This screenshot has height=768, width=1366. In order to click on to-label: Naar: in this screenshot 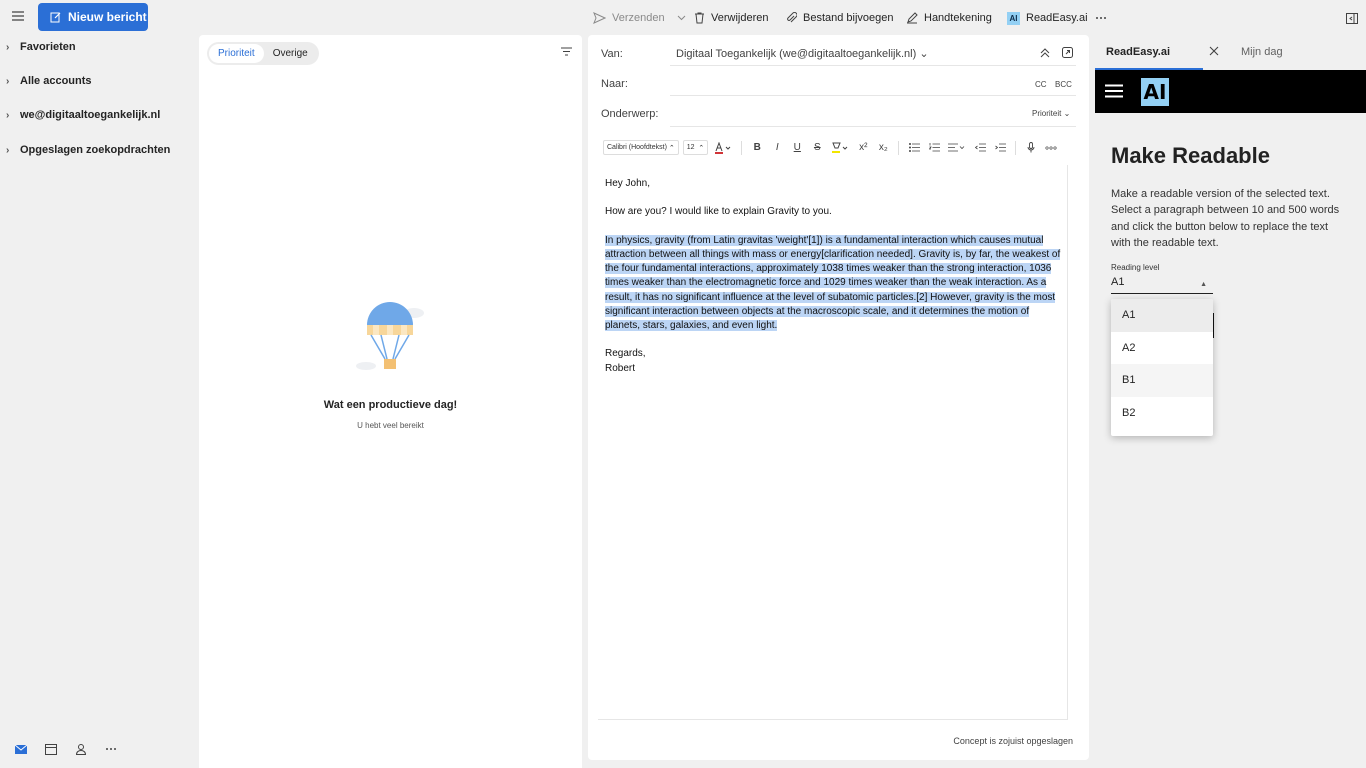, I will do `click(614, 84)`.